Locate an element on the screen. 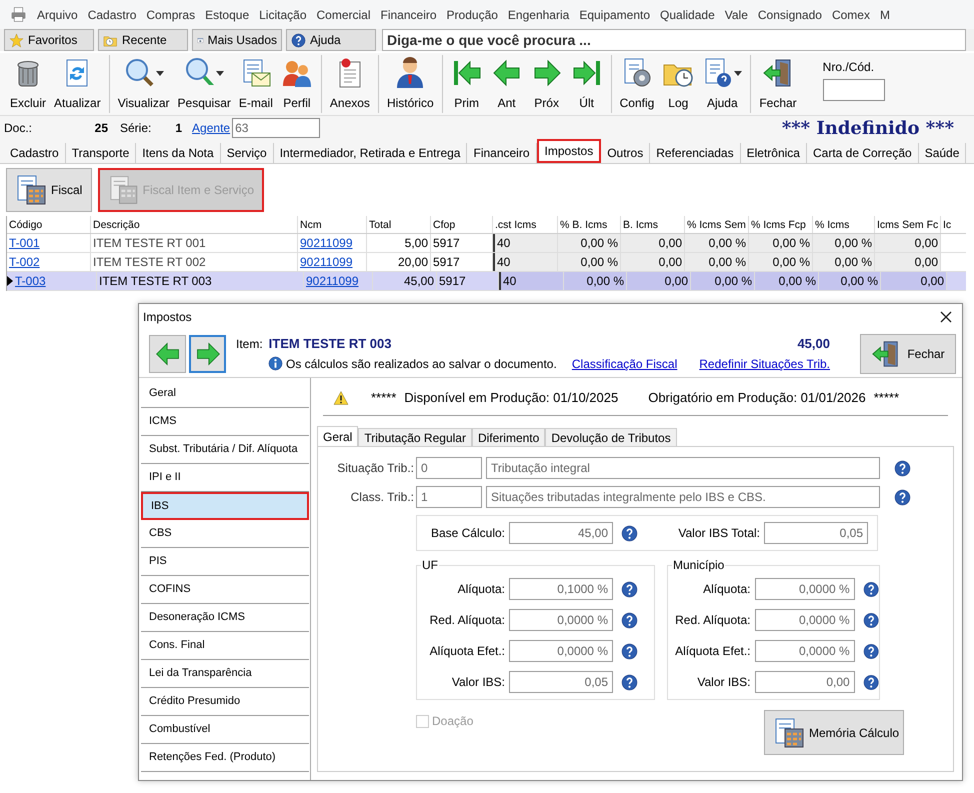 This screenshot has height=793, width=974. column-header: .cst Icms is located at coordinates (525, 224).